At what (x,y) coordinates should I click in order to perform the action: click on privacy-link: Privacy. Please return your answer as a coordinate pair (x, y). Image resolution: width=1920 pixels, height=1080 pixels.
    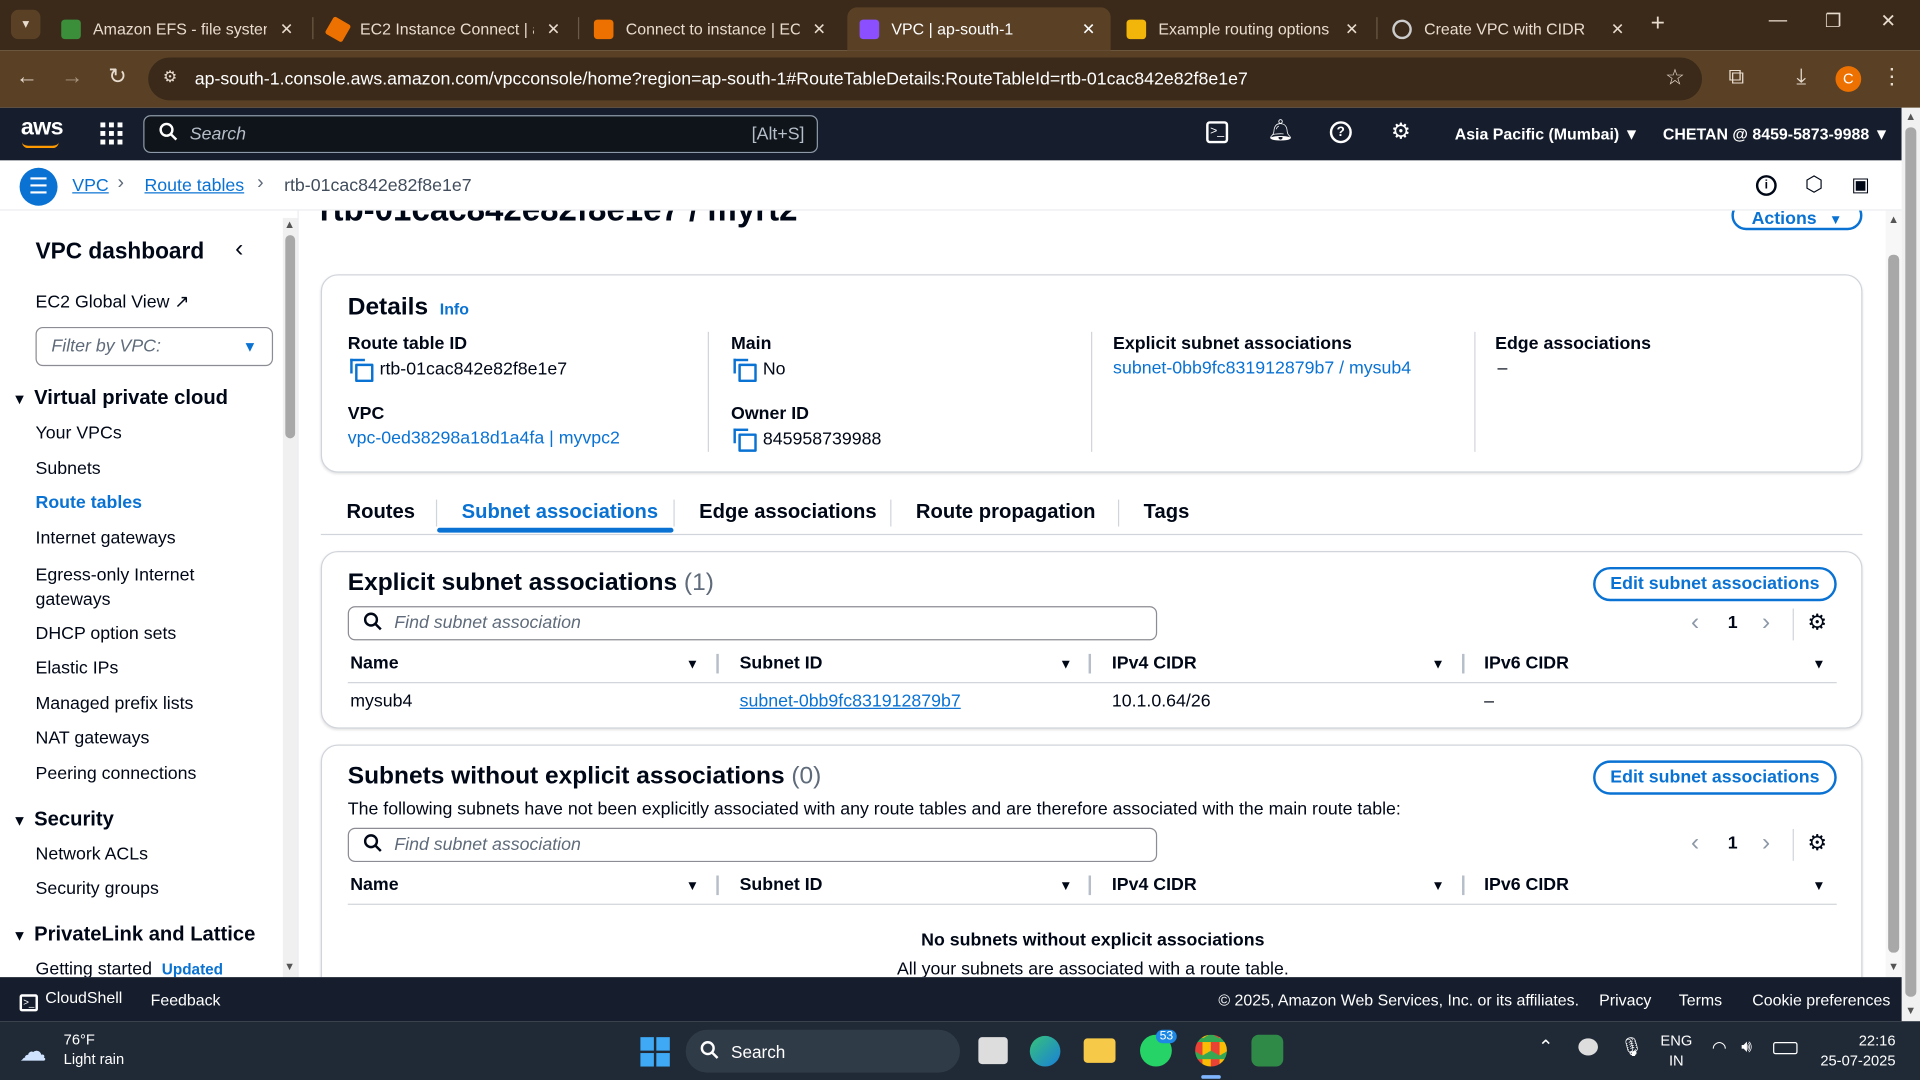
    Looking at the image, I should click on (1625, 1000).